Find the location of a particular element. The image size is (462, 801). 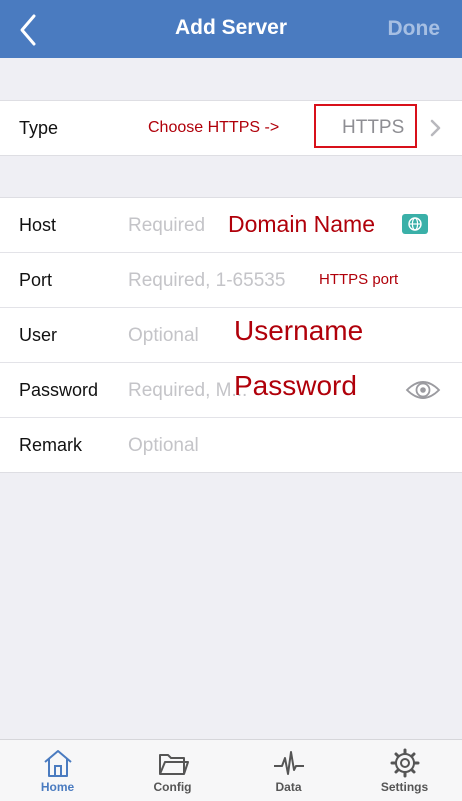

type-section: Type Choose HTTPS -> HTTPS is located at coordinates (231, 128).